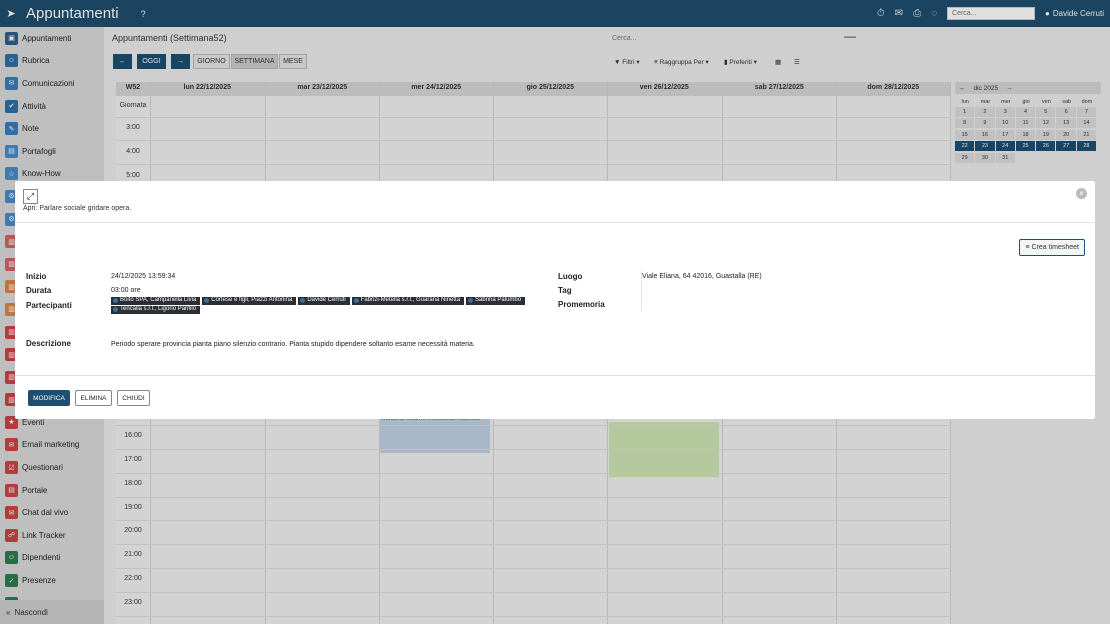  Describe the element at coordinates (570, 276) in the screenshot. I see `place-label: Luogo` at that location.